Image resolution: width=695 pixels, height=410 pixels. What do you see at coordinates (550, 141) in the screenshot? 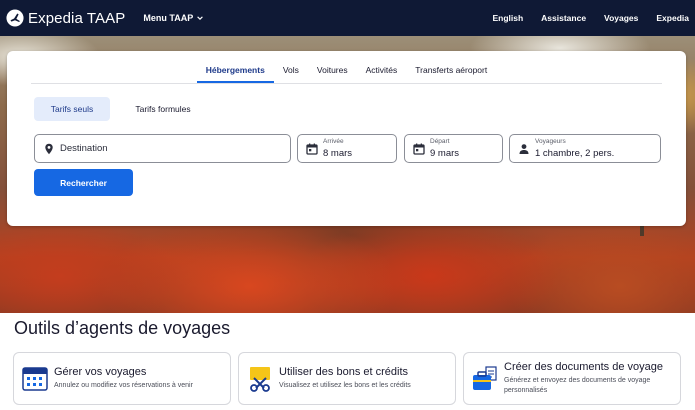
I see `travelers-label: Voyageurs` at bounding box center [550, 141].